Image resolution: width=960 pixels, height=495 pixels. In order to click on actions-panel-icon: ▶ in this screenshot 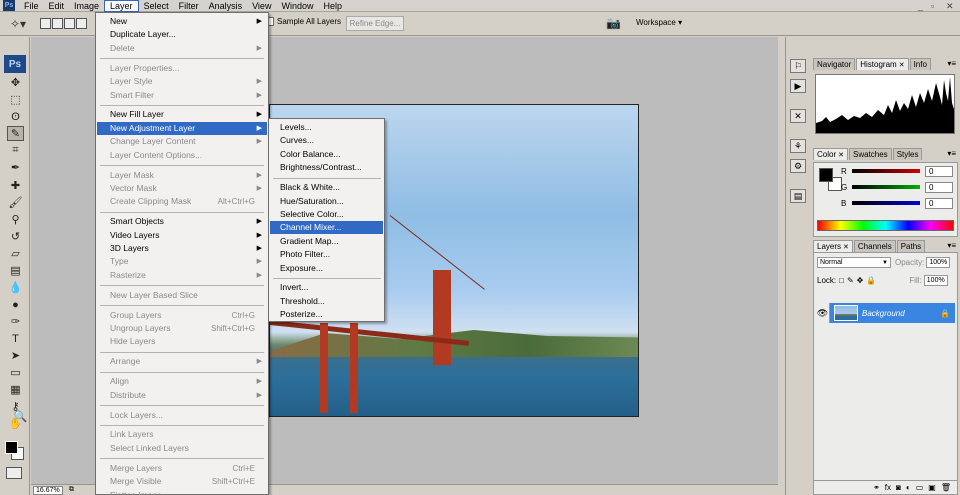, I will do `click(798, 86)`.